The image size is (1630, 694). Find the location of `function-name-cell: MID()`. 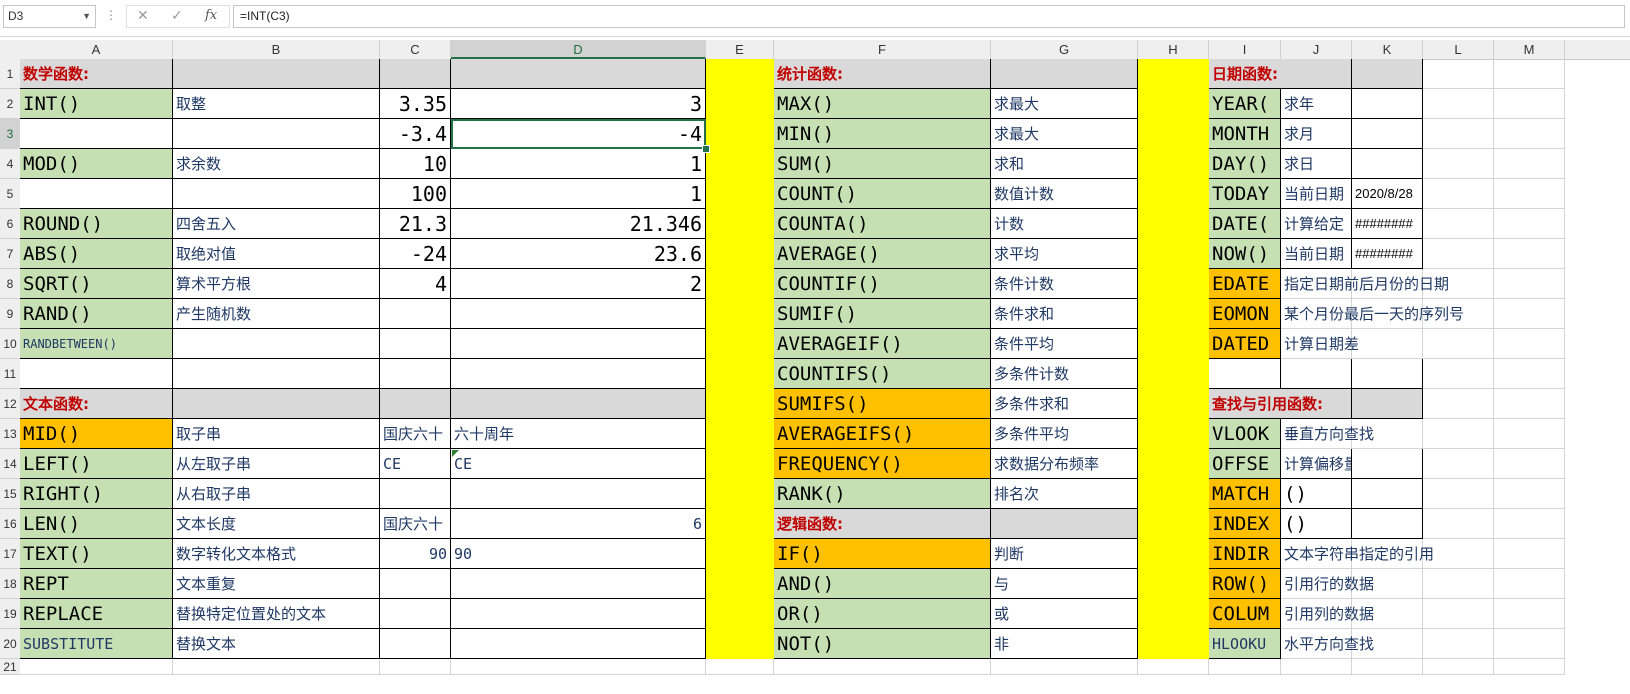

function-name-cell: MID() is located at coordinates (96, 434).